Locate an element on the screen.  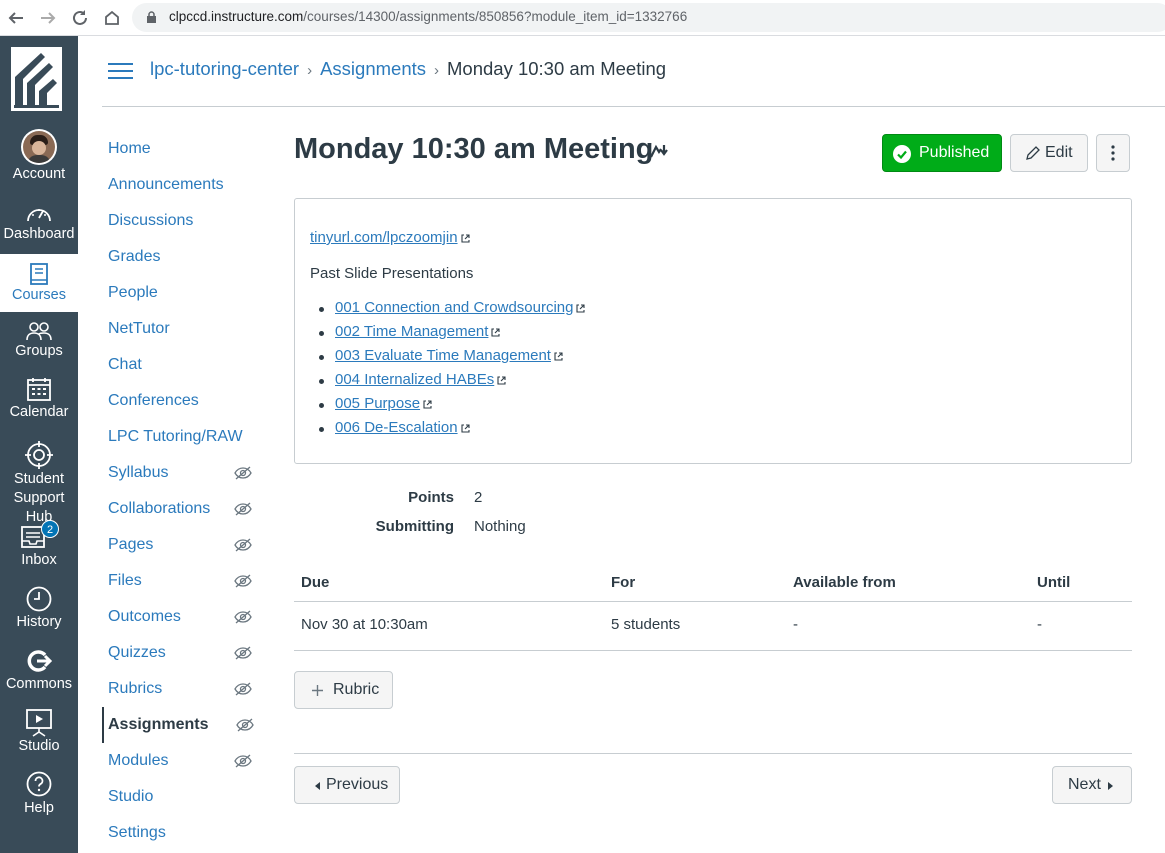
course-nav-studio: Studio is located at coordinates (187, 797).